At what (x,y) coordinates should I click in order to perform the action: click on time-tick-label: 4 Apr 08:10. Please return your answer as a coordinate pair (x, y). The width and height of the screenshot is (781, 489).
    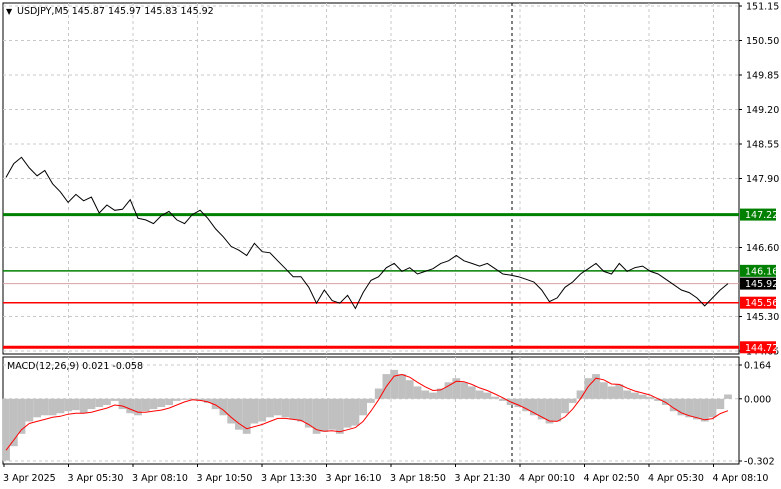
    Looking at the image, I should click on (741, 478).